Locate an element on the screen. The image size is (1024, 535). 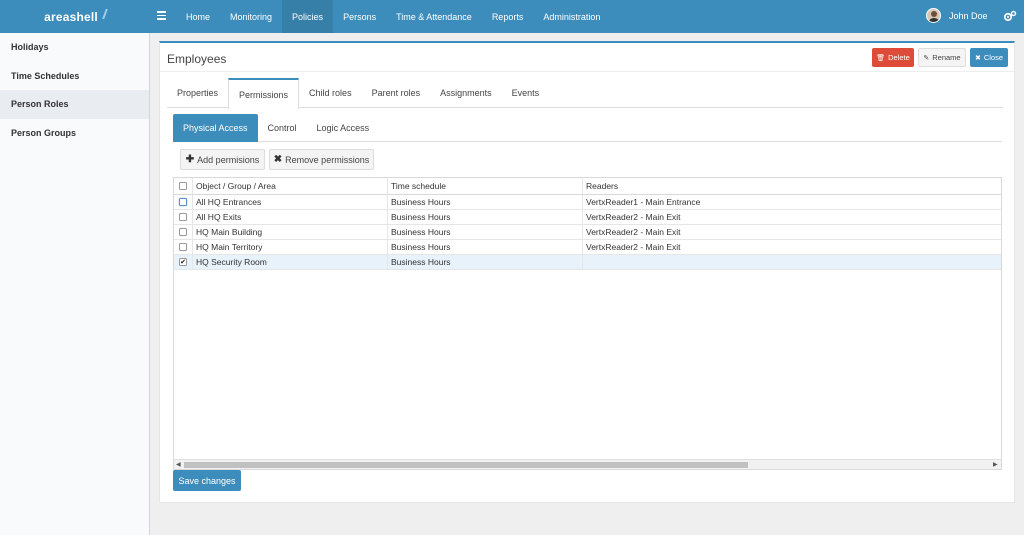
topnav-reports: Reports is located at coordinates (508, 16).